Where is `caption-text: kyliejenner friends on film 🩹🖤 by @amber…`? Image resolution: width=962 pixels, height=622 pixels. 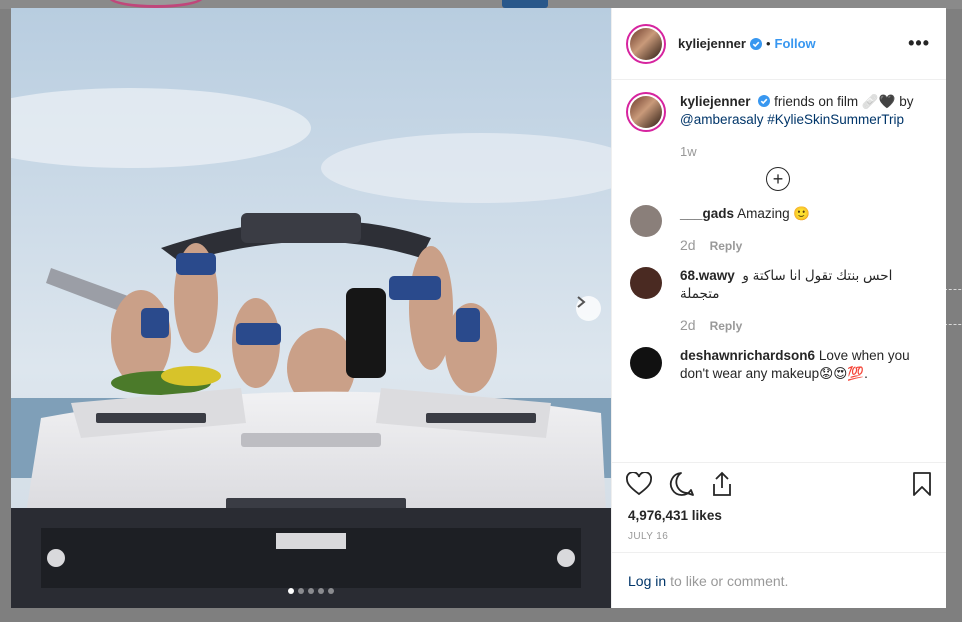 caption-text: kyliejenner friends on film 🩹🖤 by @amber… is located at coordinates (797, 112).